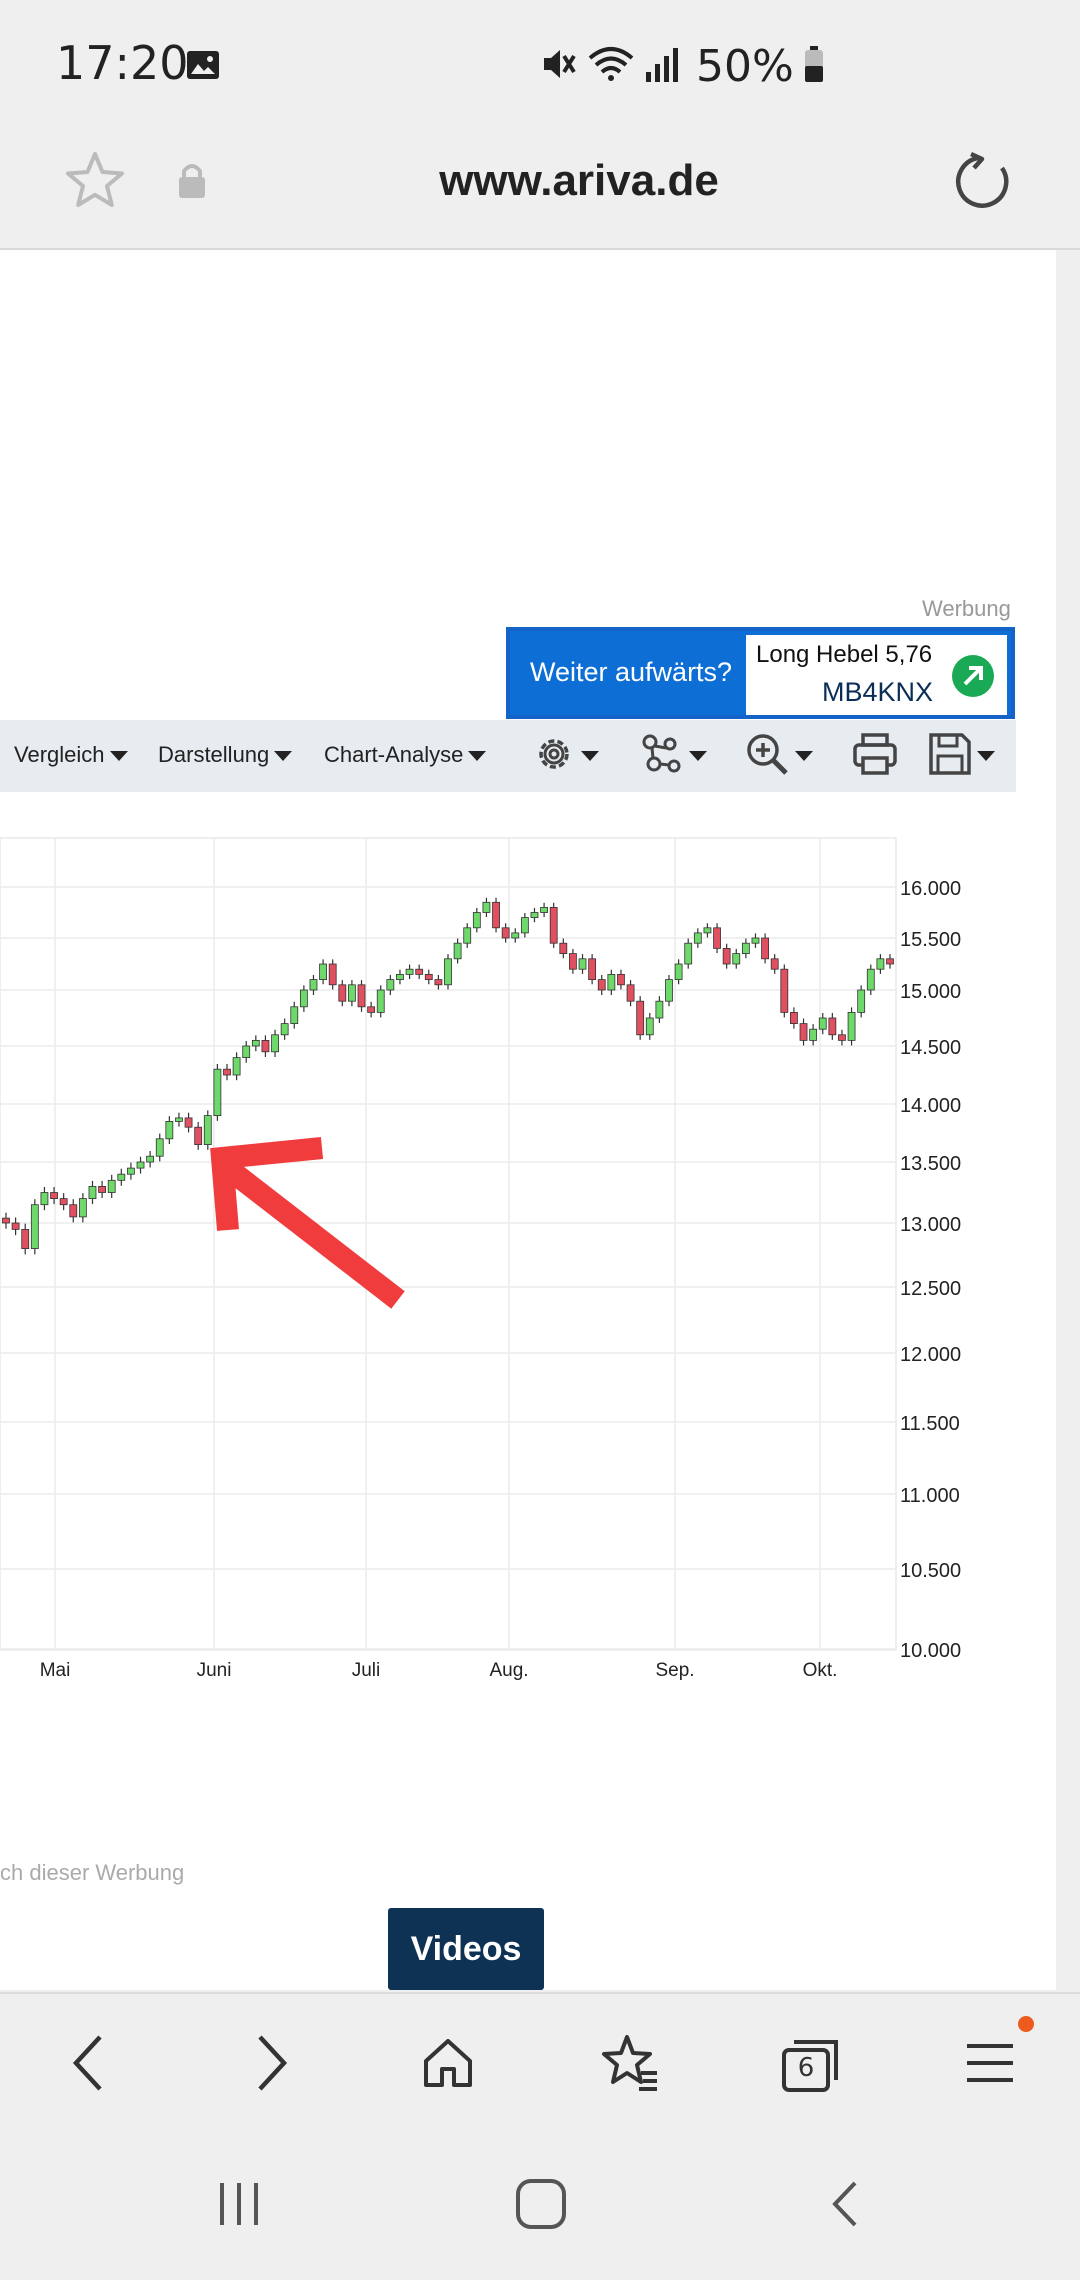 This screenshot has width=1080, height=2280. What do you see at coordinates (439, 1670) in the screenshot?
I see `x-axis-labels: Mai Juni Juli Aug. Sep. Okt.` at bounding box center [439, 1670].